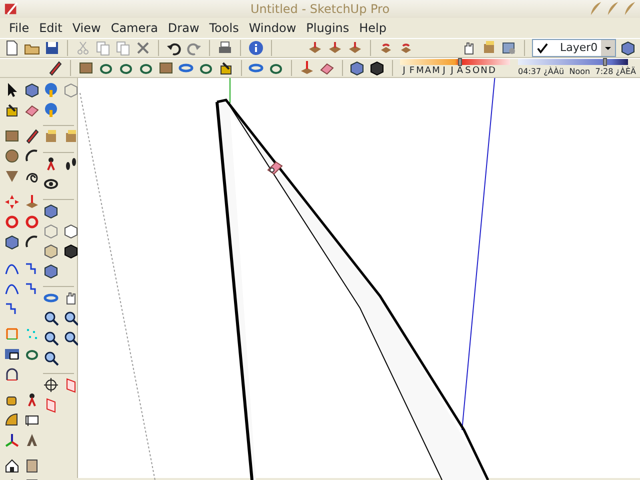 The width and height of the screenshot is (640, 480). Describe the element at coordinates (275, 168) in the screenshot. I see `eraser-cursor-icon` at that location.